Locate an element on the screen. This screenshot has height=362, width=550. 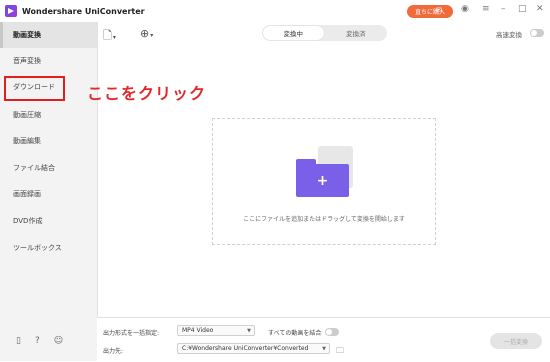
format-select-value: MP4 Video is located at coordinates (198, 330).